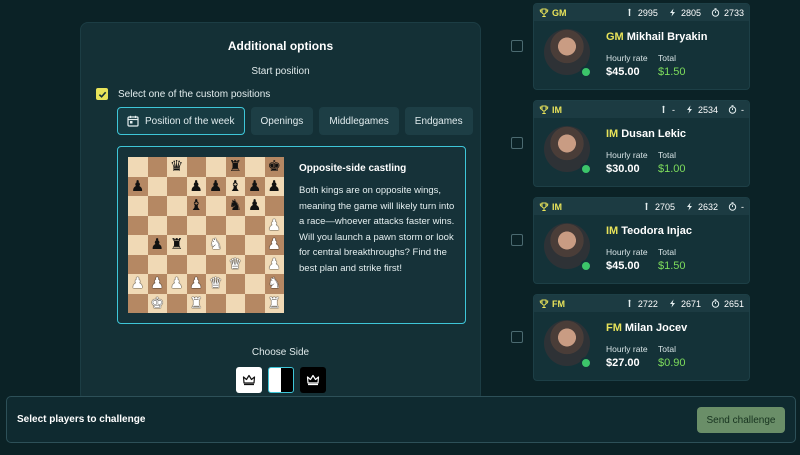 This screenshot has height=455, width=800. Describe the element at coordinates (672, 363) in the screenshot. I see `total-value: $0.90` at that location.